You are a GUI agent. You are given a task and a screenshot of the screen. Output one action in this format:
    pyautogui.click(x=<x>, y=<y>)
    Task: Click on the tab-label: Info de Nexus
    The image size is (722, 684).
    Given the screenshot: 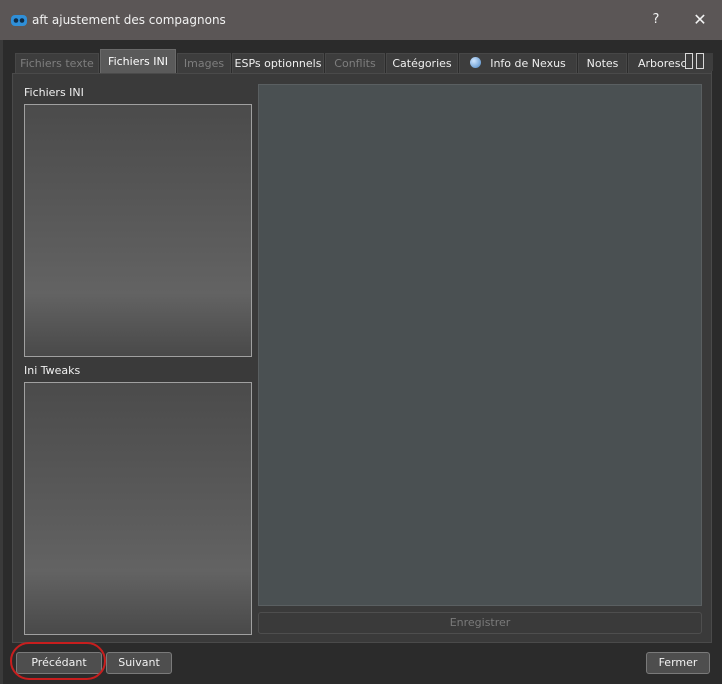 What is the action you would take?
    pyautogui.click(x=528, y=63)
    